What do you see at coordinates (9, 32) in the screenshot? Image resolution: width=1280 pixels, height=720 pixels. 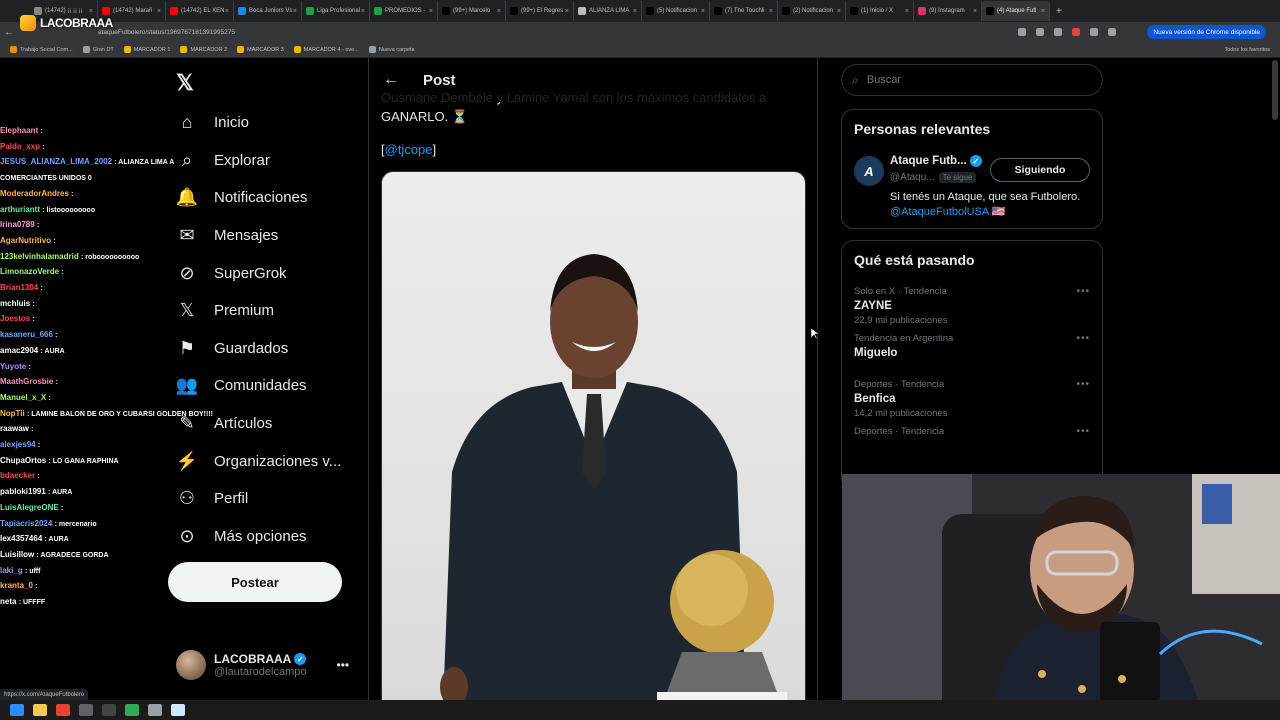 I see `back-arrow-icon: ←` at bounding box center [9, 32].